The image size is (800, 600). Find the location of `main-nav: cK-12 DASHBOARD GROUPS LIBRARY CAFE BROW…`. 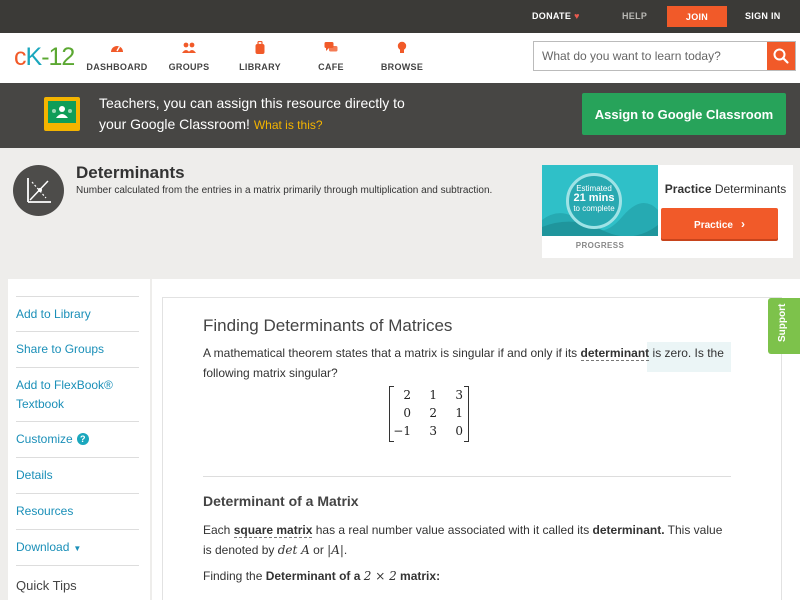

main-nav: cK-12 DASHBOARD GROUPS LIBRARY CAFE BROW… is located at coordinates (400, 58).